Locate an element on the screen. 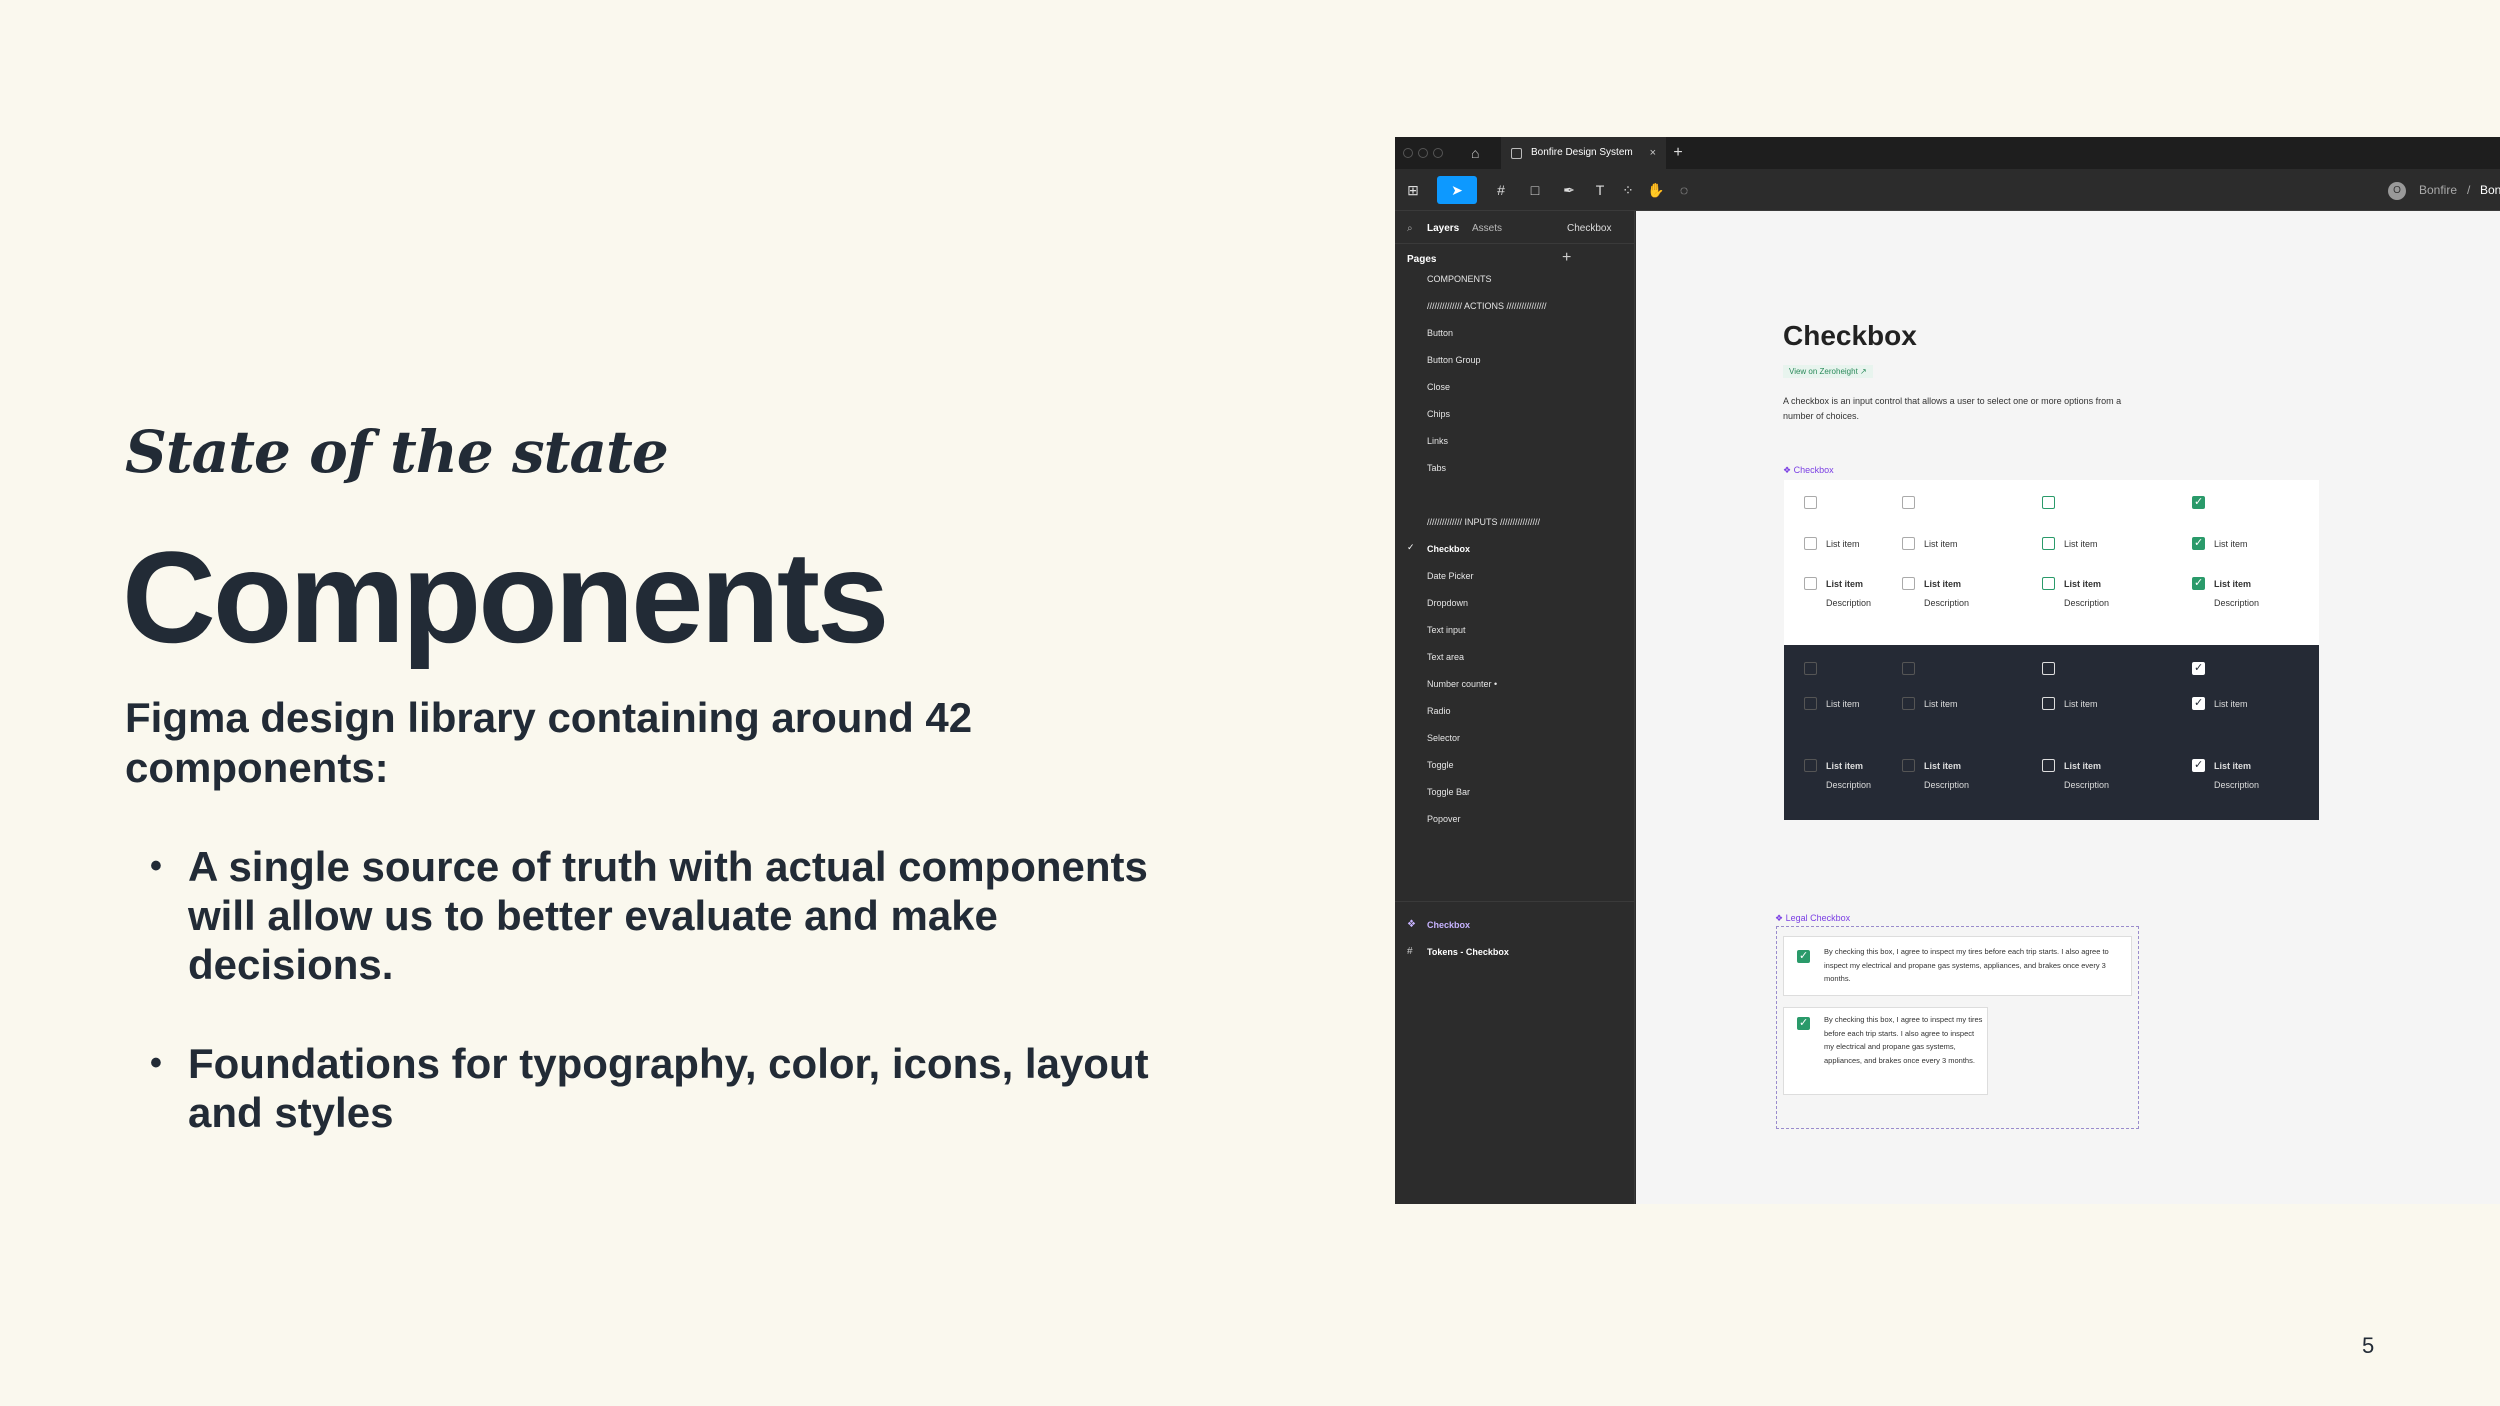  new-tab-button: + is located at coordinates (1678, 153).